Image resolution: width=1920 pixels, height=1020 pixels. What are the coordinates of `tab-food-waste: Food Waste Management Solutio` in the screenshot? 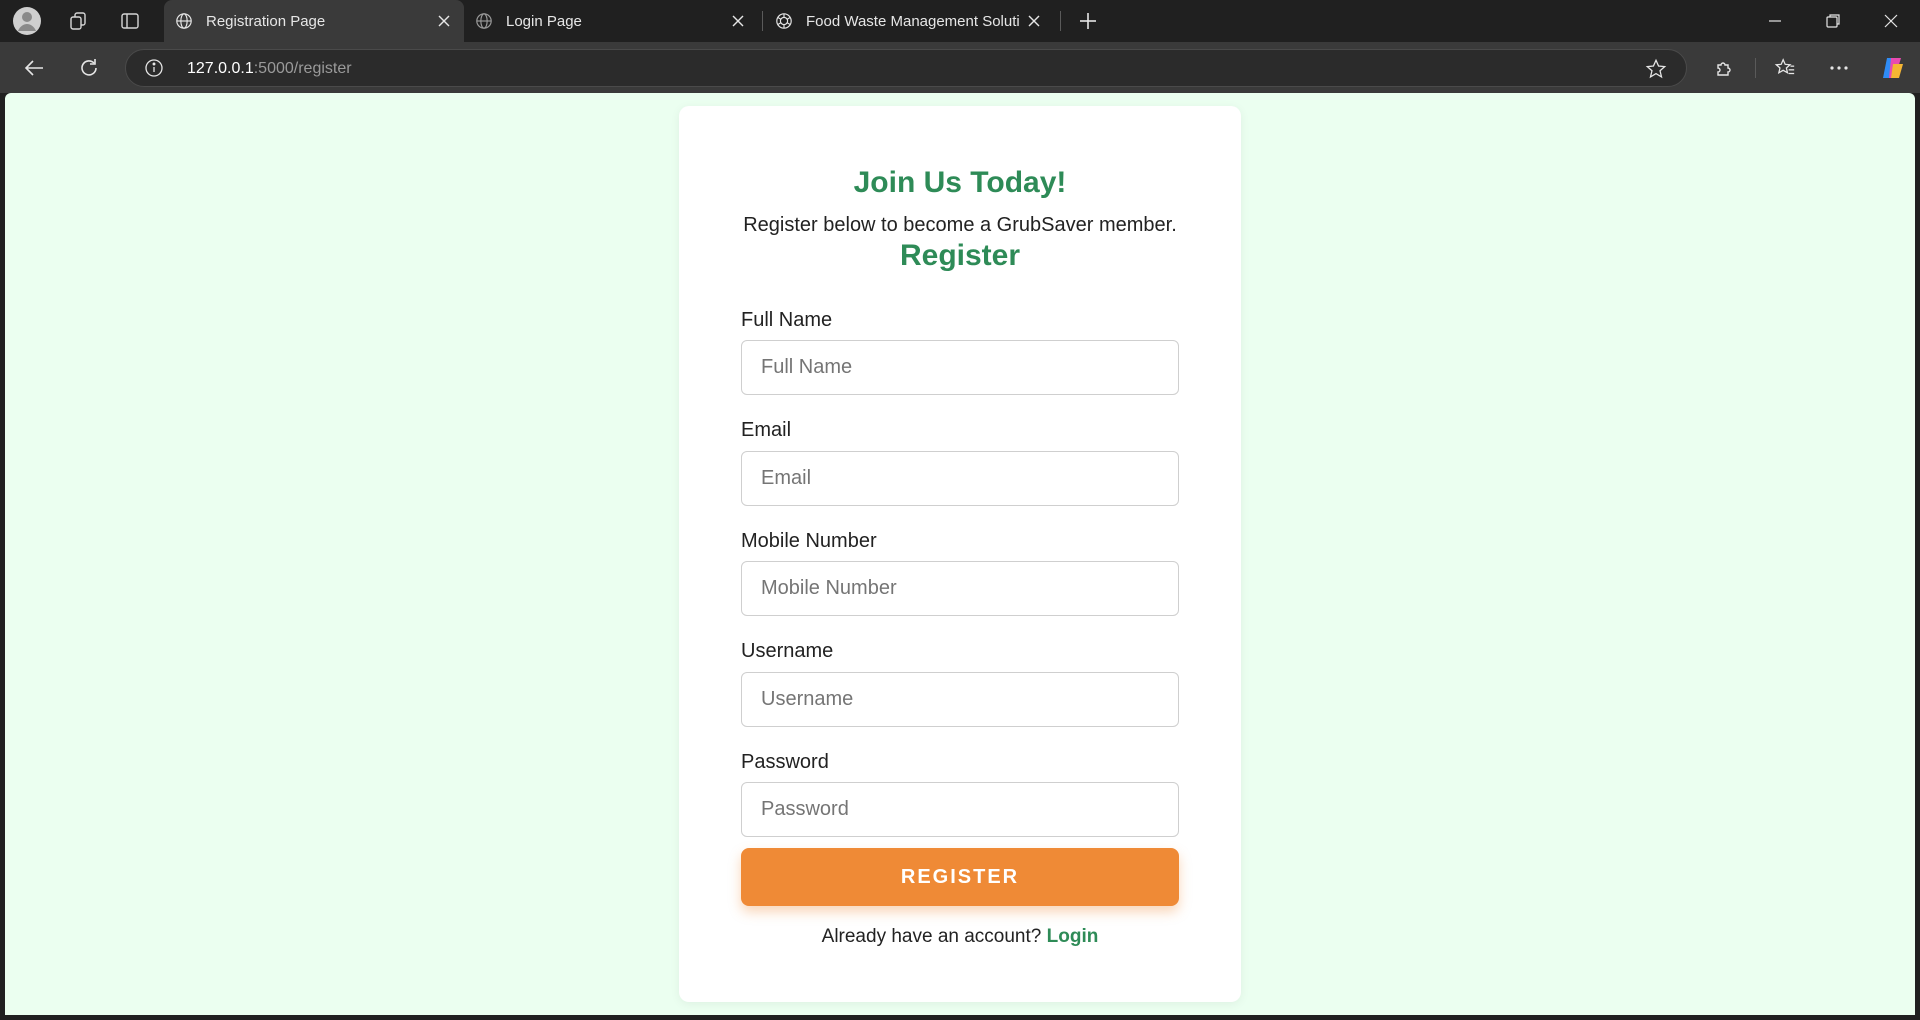 It's located at (909, 21).